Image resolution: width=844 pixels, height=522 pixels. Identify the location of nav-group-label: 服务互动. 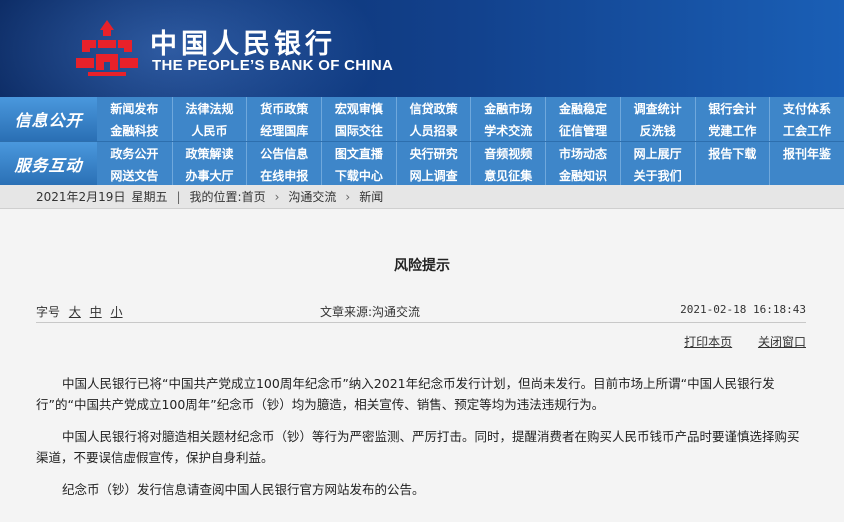
(48, 164).